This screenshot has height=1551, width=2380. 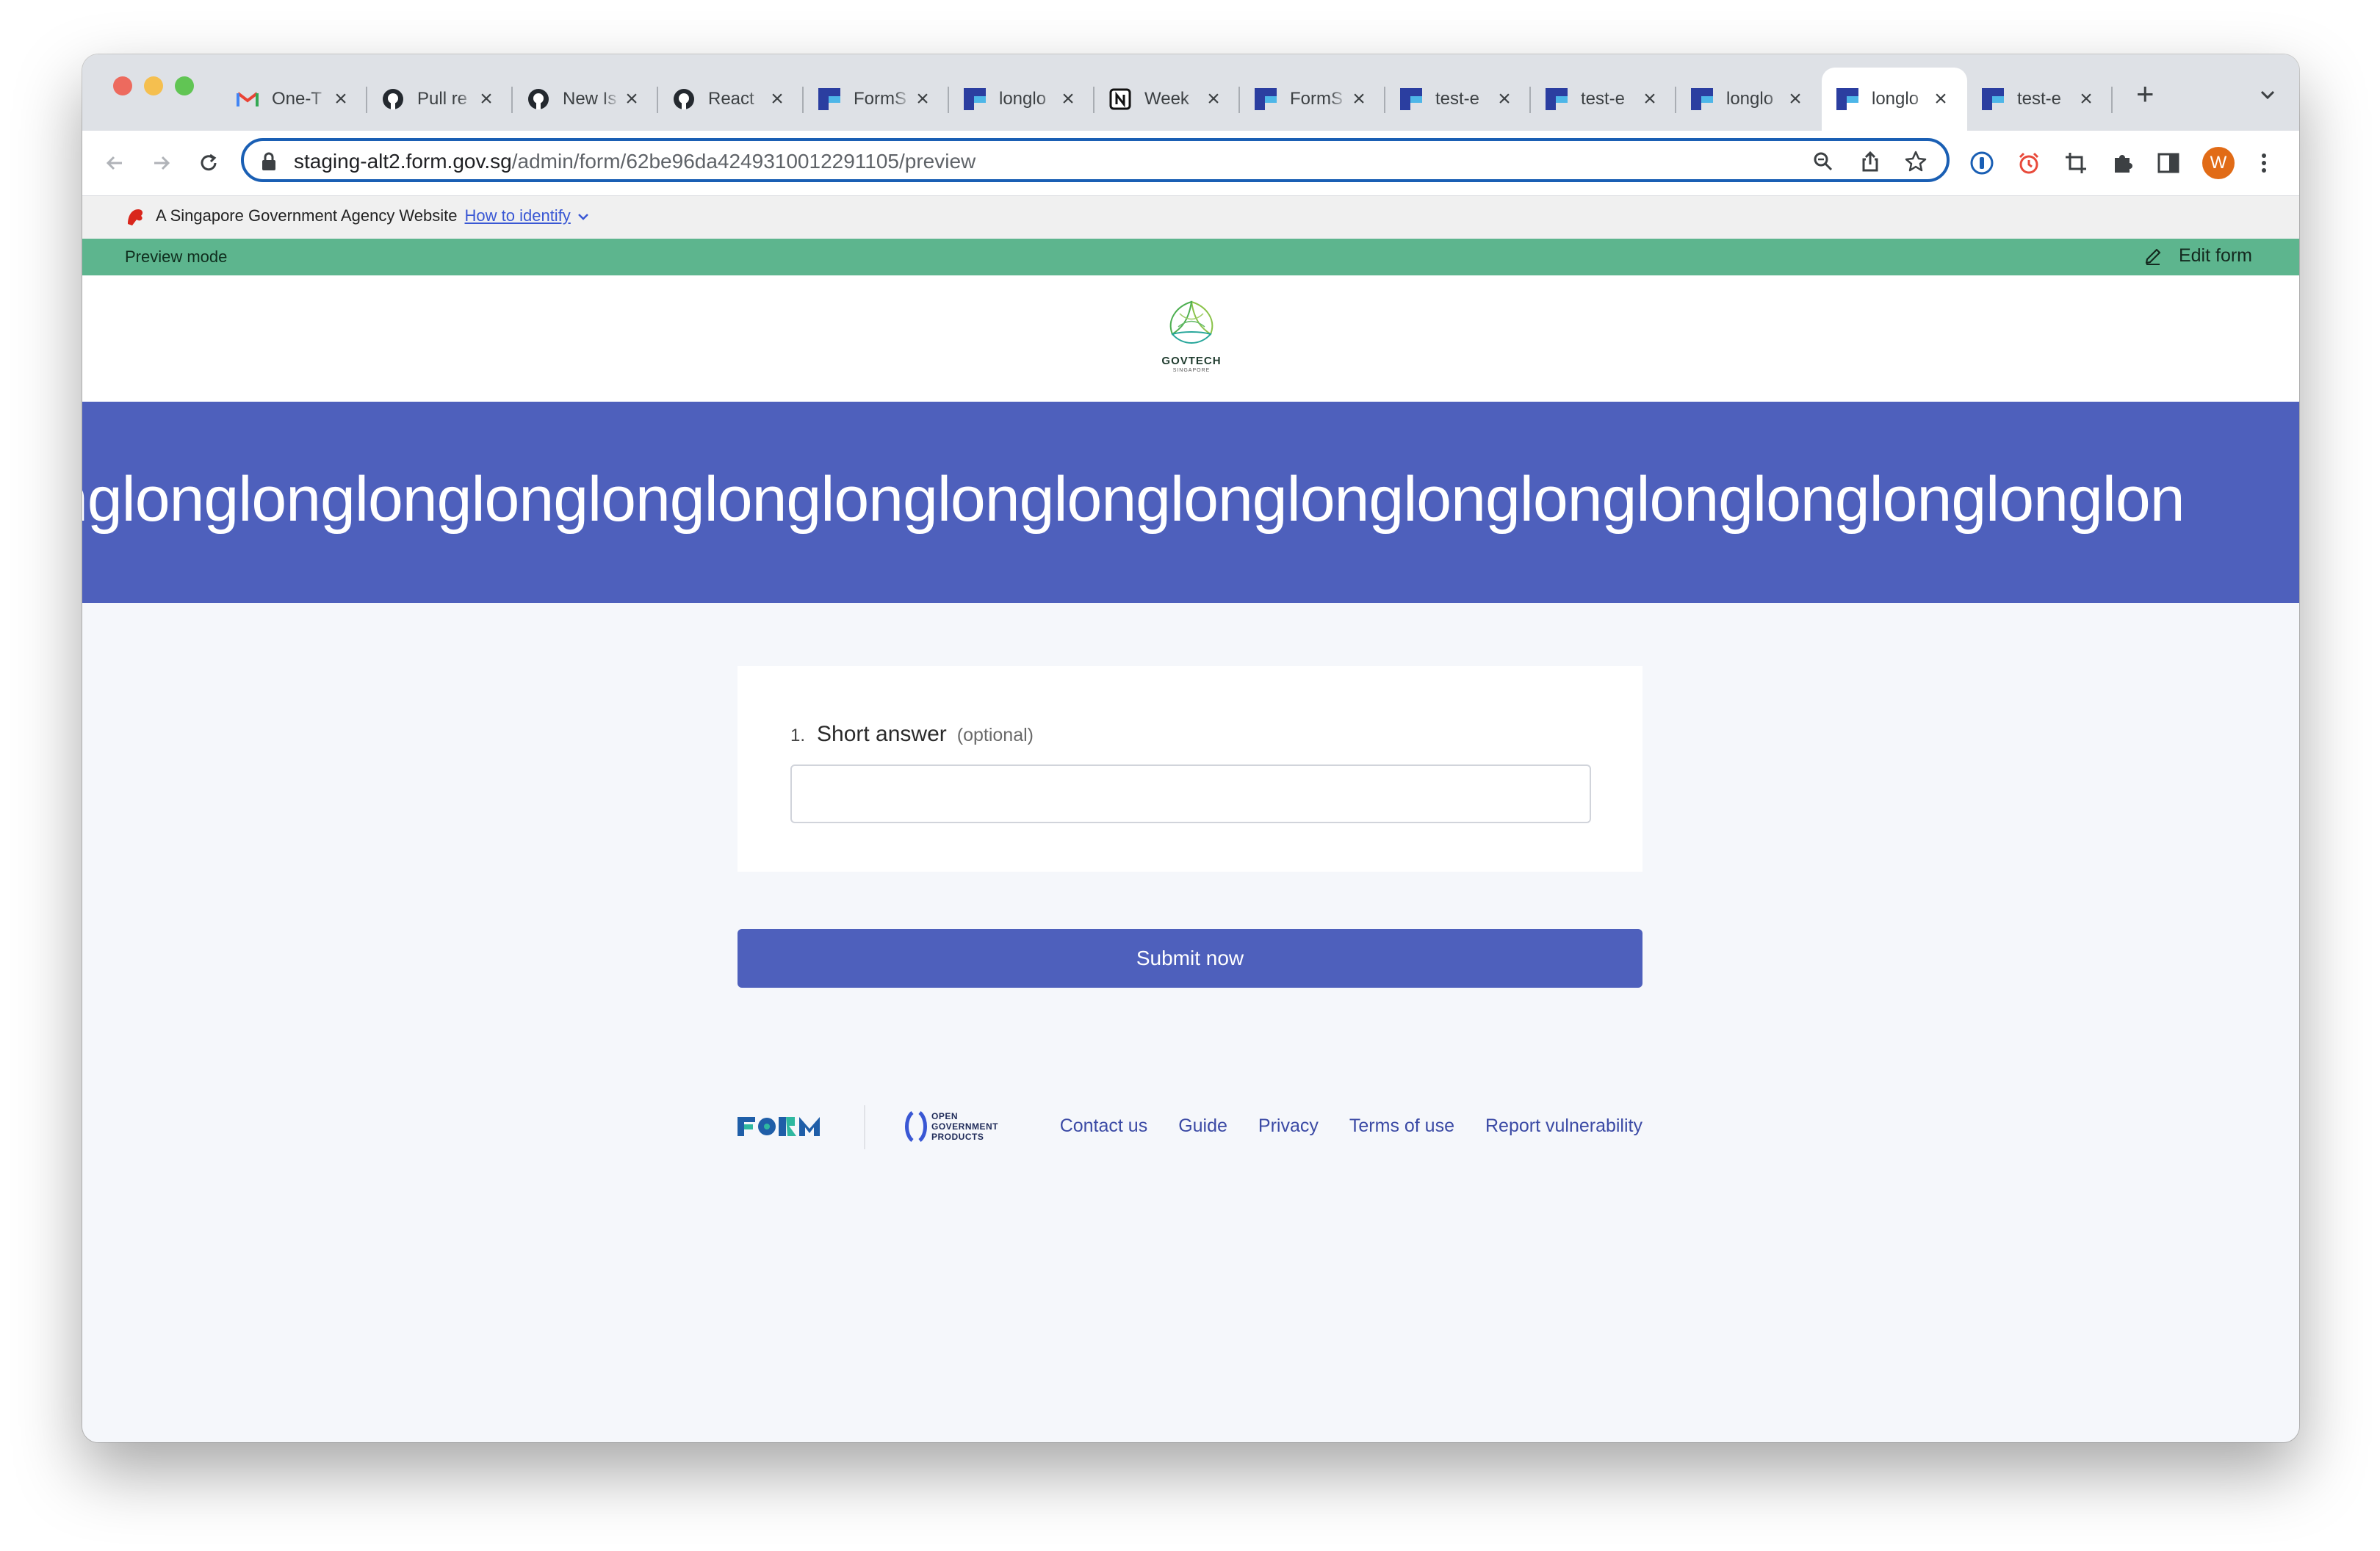 I want to click on tab-longlo-2: longlo ×, so click(x=1749, y=99).